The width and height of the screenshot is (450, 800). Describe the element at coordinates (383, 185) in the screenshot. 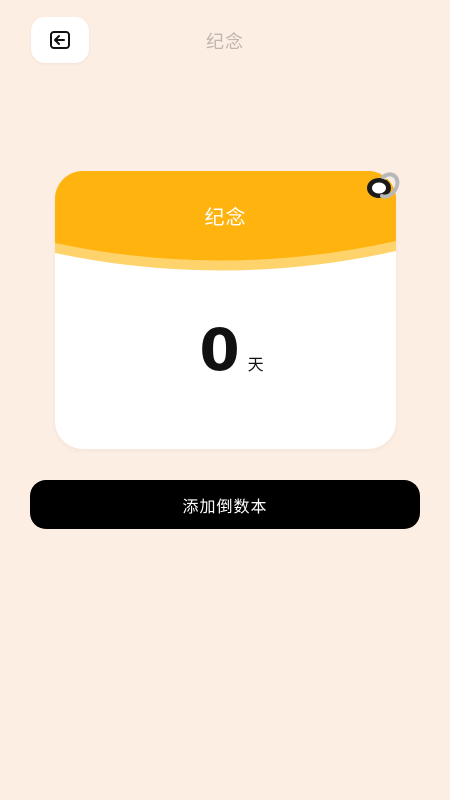

I see `binder-ring-icon` at that location.